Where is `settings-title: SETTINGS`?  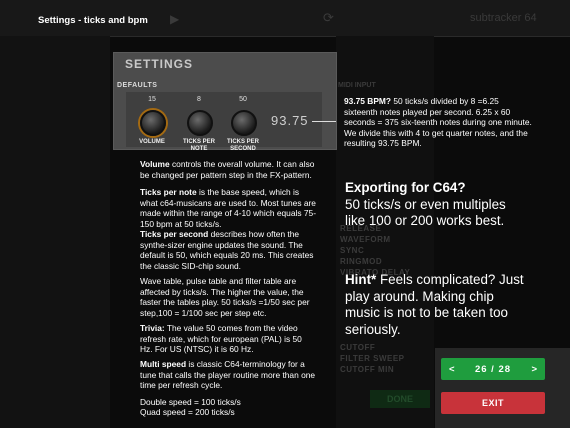
settings-title: SETTINGS is located at coordinates (159, 64).